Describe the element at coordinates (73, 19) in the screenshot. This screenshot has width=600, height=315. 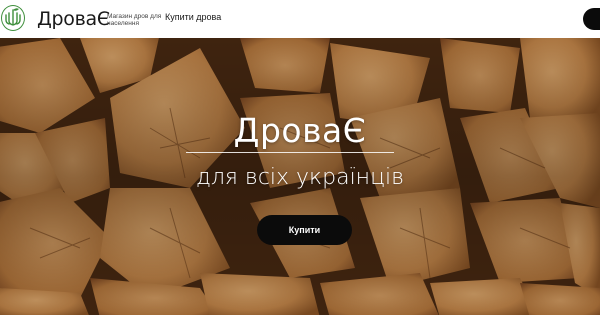
I see `brand-name: ДроваЄ` at that location.